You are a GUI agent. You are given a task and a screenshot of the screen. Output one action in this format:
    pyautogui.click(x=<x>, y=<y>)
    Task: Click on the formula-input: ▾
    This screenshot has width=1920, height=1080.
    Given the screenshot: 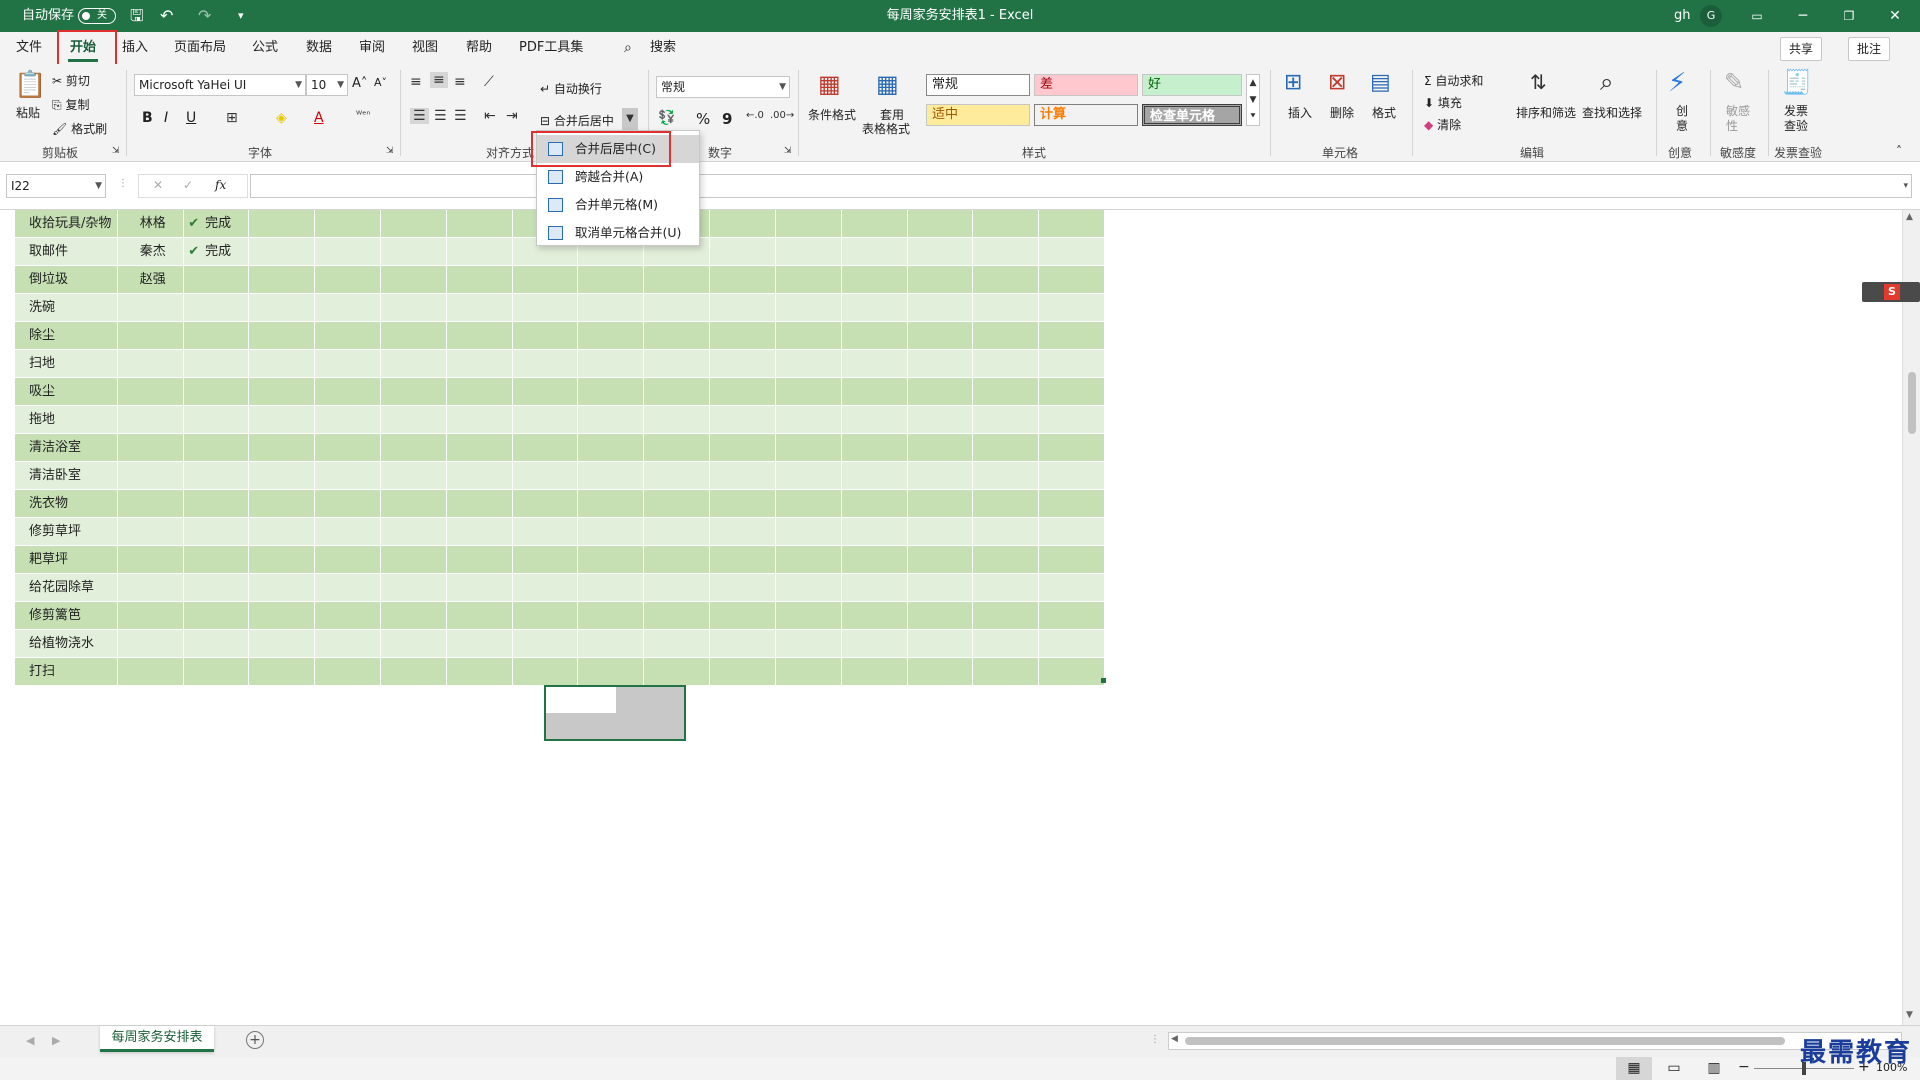 What is the action you would take?
    pyautogui.click(x=1081, y=186)
    